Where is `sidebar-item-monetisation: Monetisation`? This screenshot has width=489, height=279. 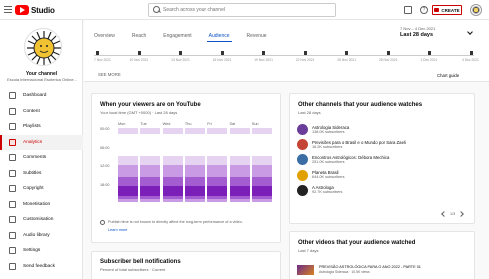
sidebar-item-monetisation: Monetisation is located at coordinates (41, 205).